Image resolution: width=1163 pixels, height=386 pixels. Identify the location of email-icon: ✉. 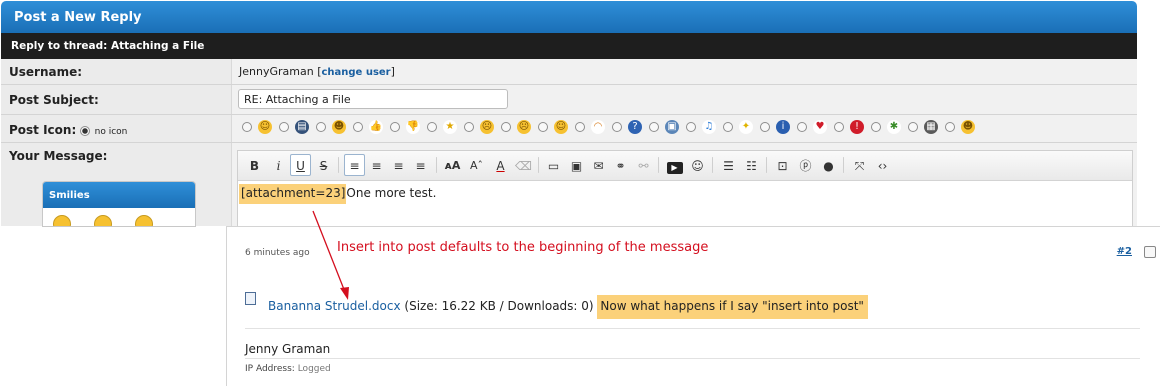
(598, 165).